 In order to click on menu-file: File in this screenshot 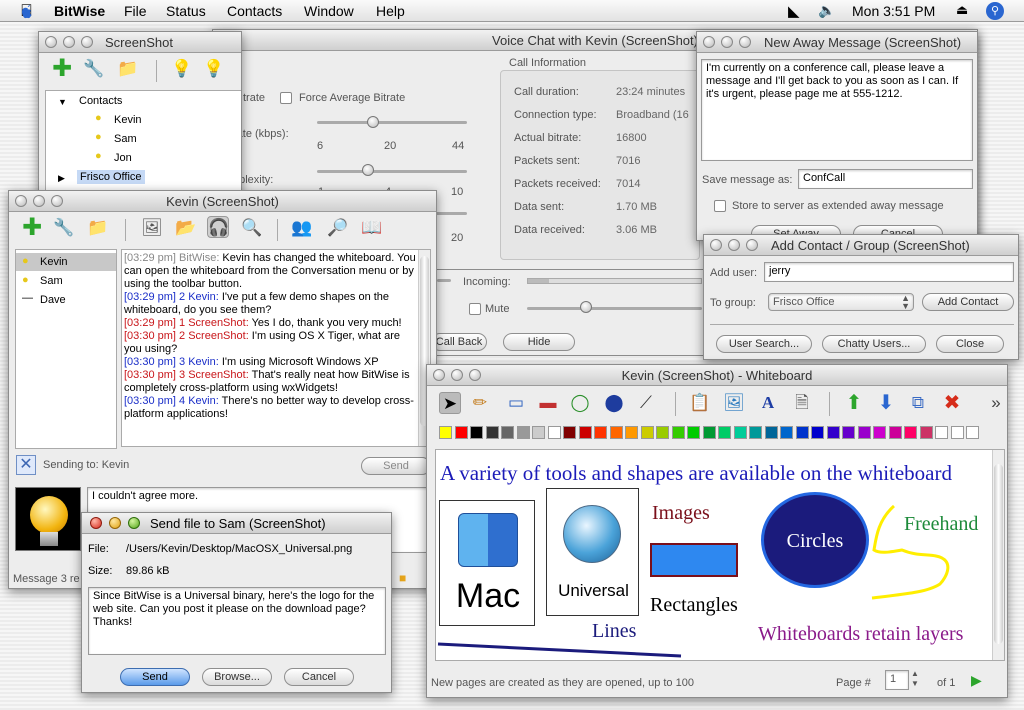, I will do `click(135, 11)`.